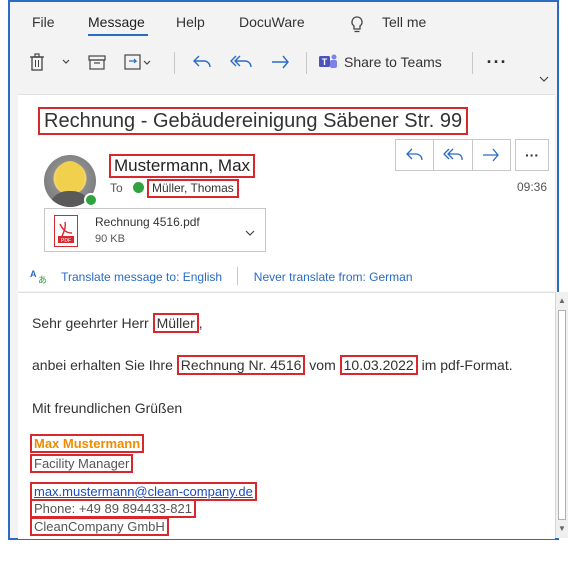 This screenshot has height=575, width=575. I want to click on translate-icon: Aあ, so click(39, 277).